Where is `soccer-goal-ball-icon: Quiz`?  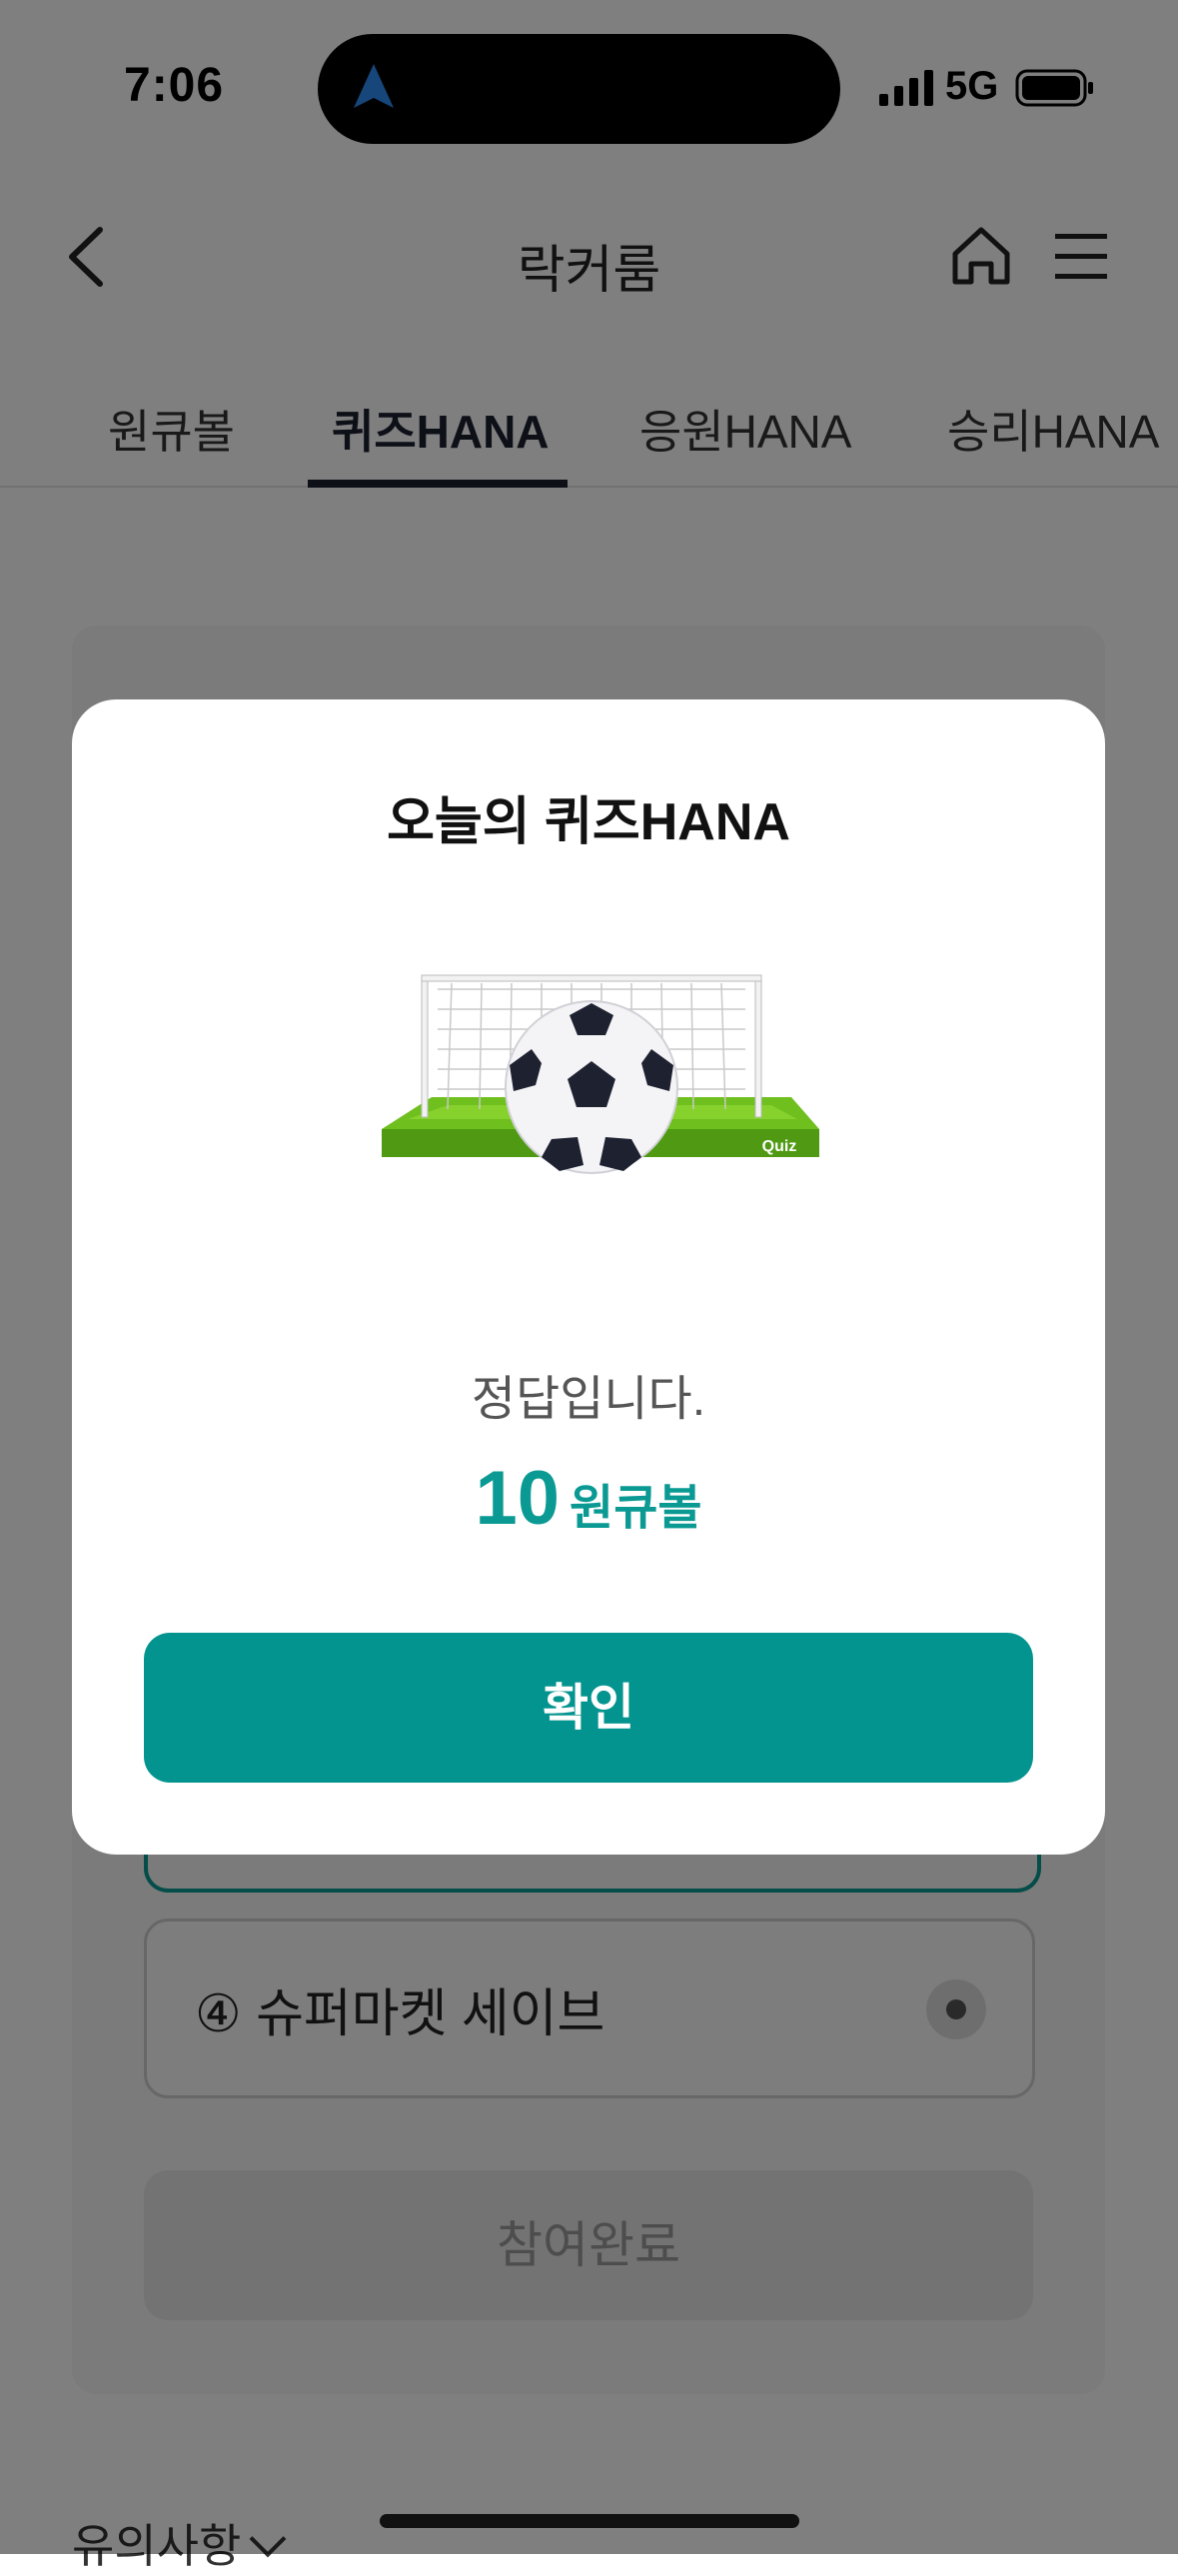 soccer-goal-ball-icon: Quiz is located at coordinates (600, 1074).